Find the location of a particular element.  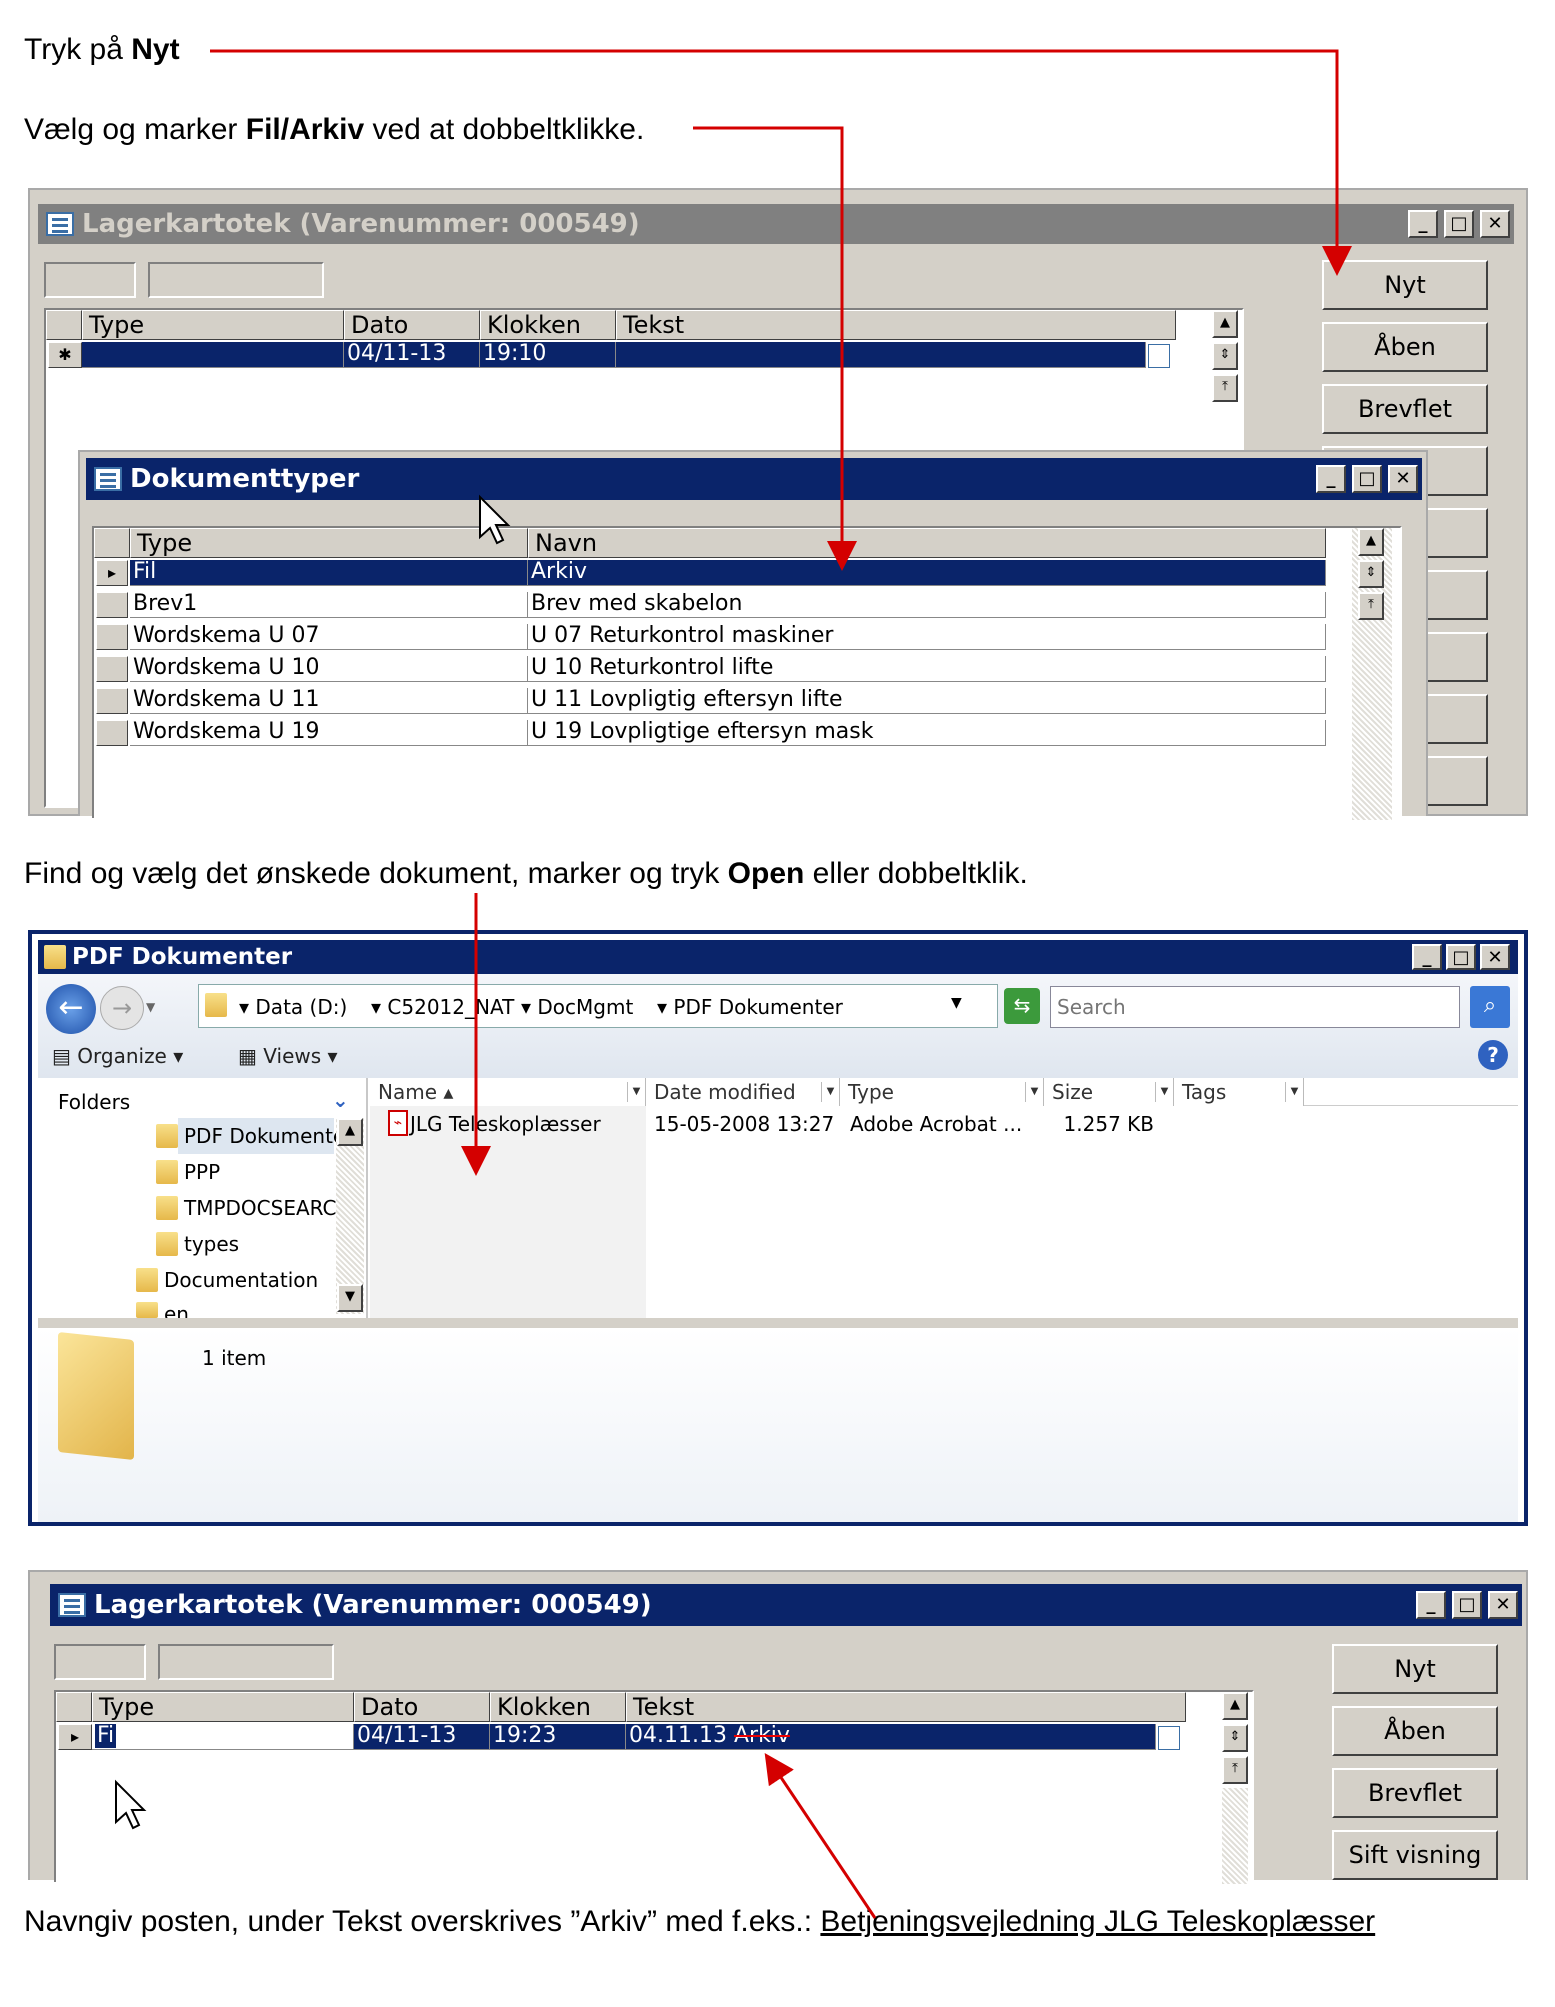

column-header-name: Name ▴ ▼ is located at coordinates (508, 1092).